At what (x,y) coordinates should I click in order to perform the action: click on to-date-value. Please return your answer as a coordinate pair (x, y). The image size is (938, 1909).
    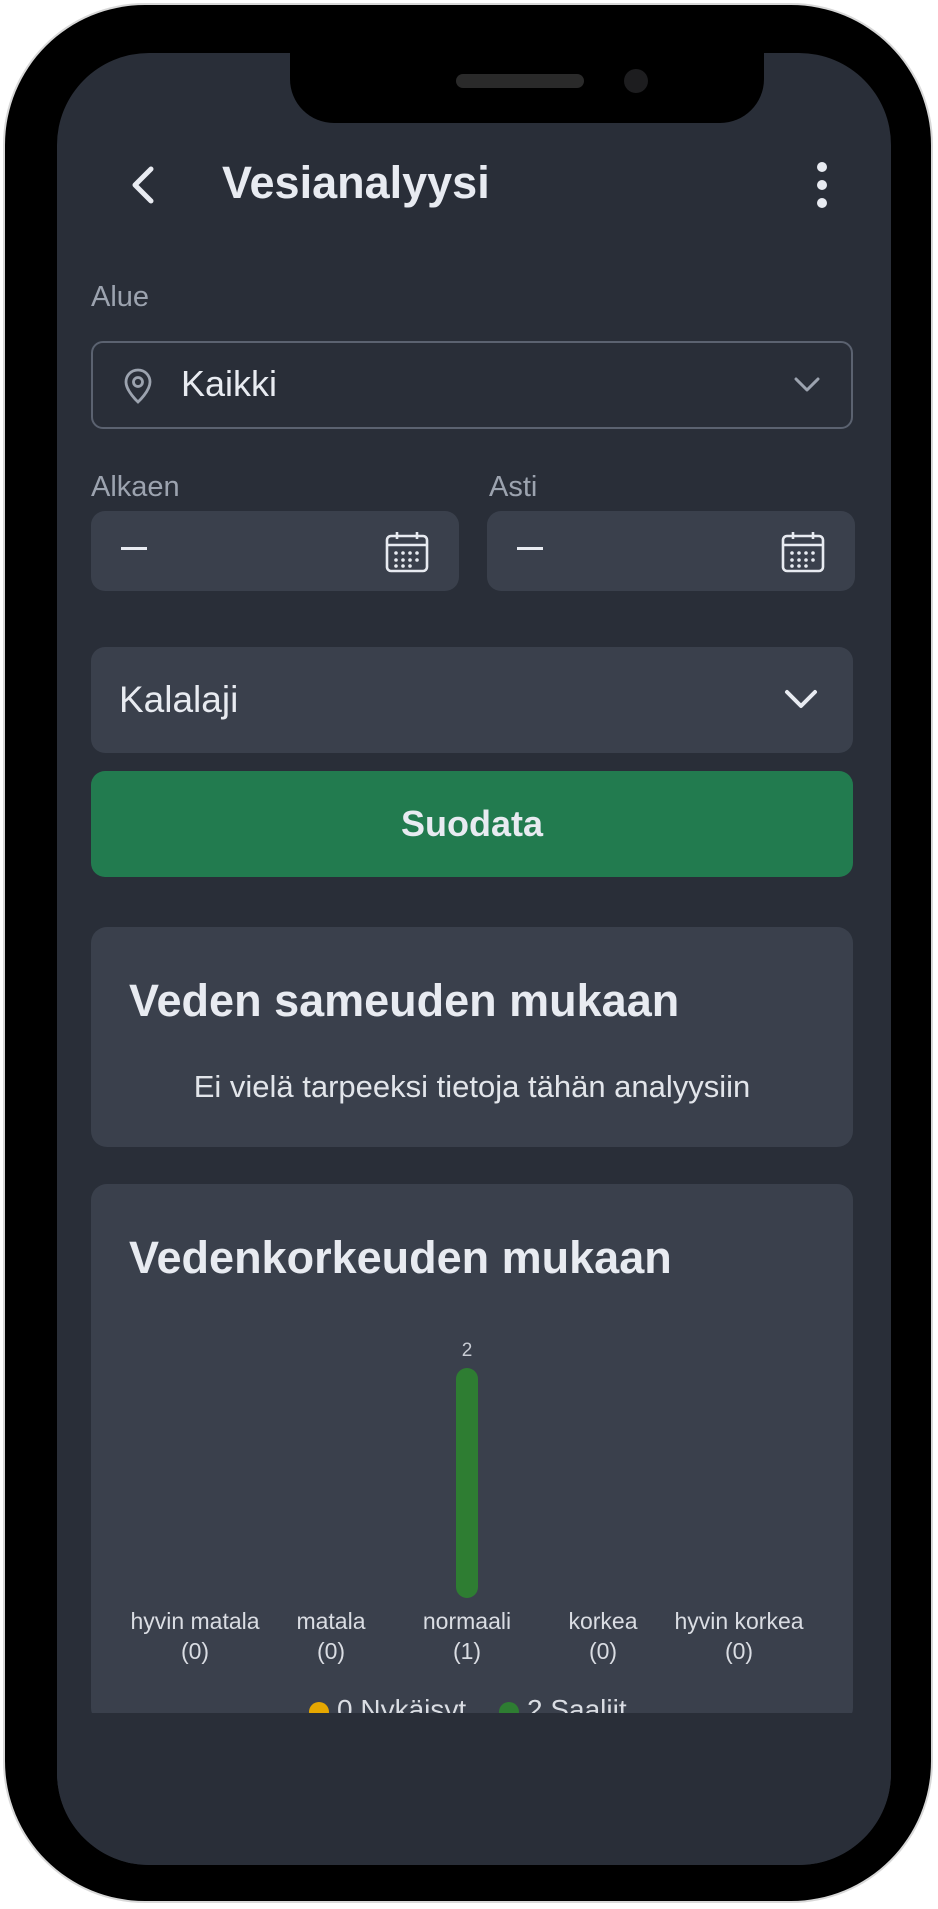
    Looking at the image, I should click on (530, 548).